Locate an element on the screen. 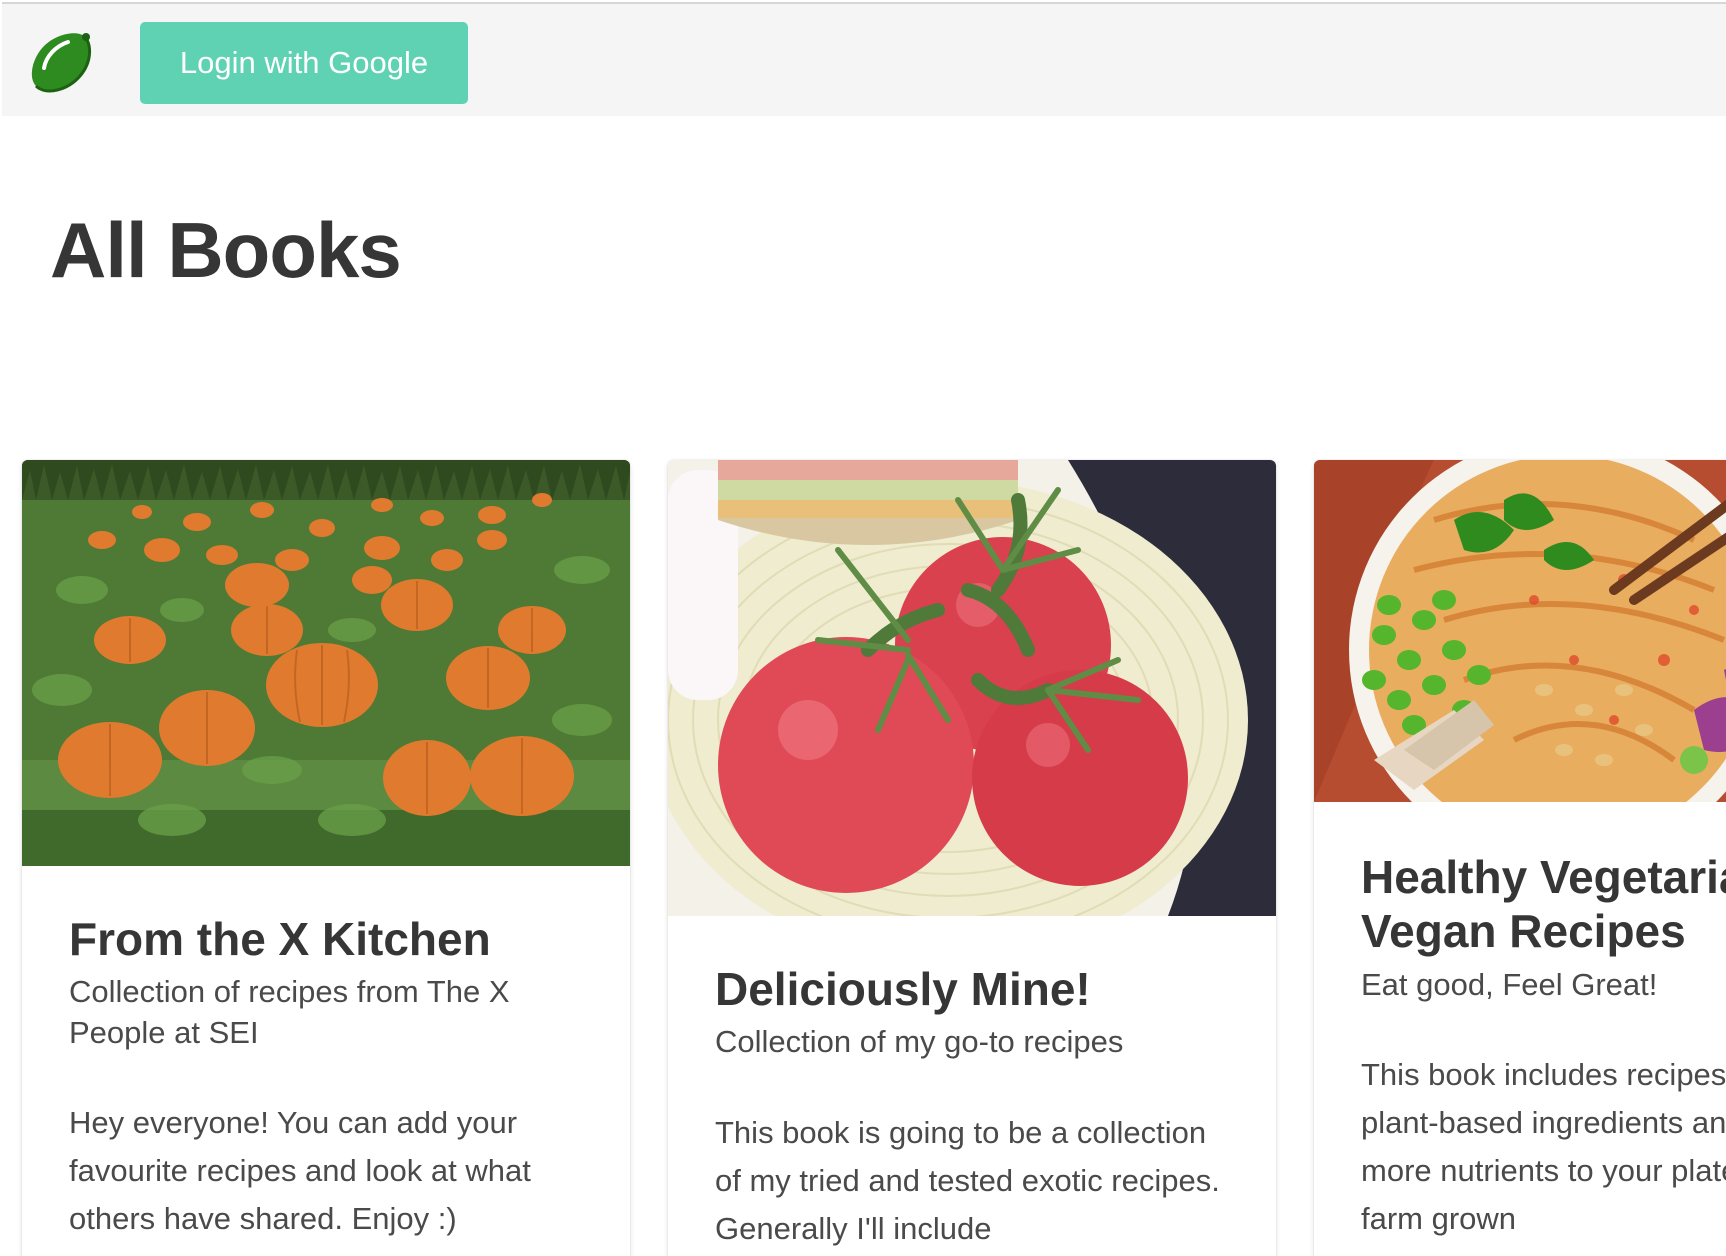 Image resolution: width=1726 pixels, height=1256 pixels. pumpkin-field-image is located at coordinates (326, 663).